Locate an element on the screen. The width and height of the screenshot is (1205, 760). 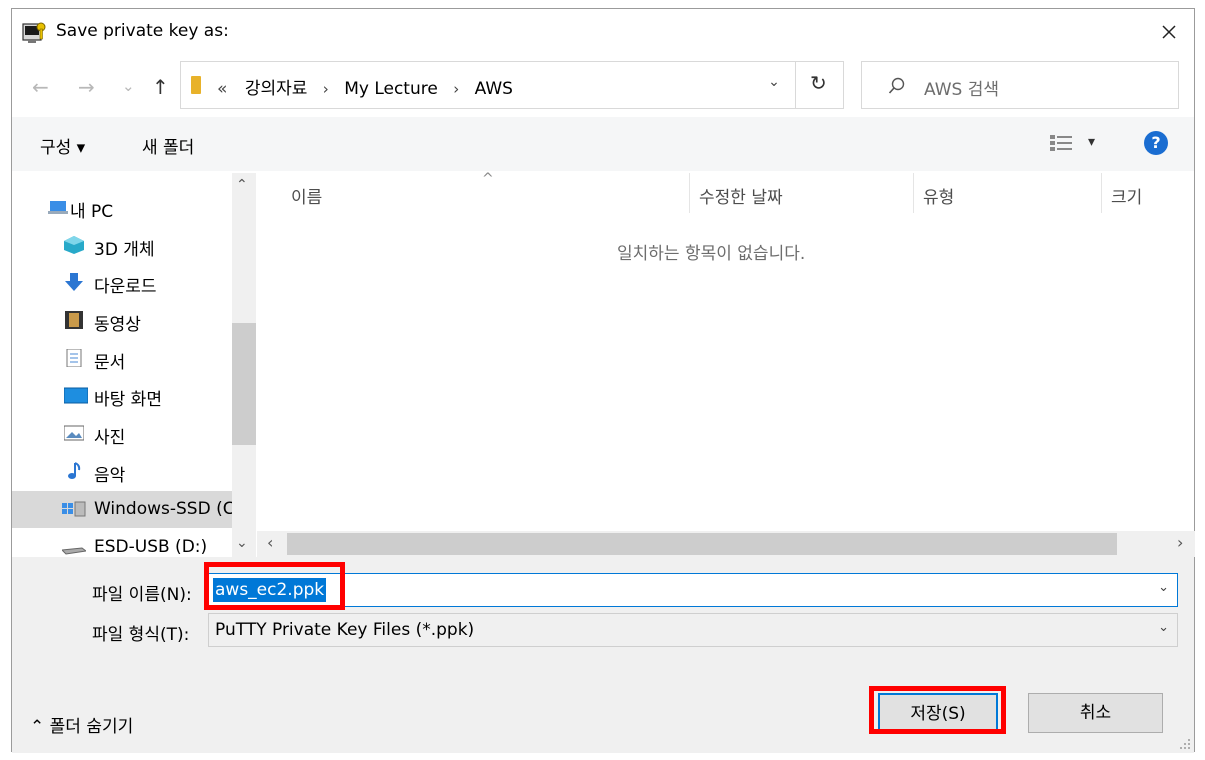
nav-item-documents: 문서 is located at coordinates (122, 358).